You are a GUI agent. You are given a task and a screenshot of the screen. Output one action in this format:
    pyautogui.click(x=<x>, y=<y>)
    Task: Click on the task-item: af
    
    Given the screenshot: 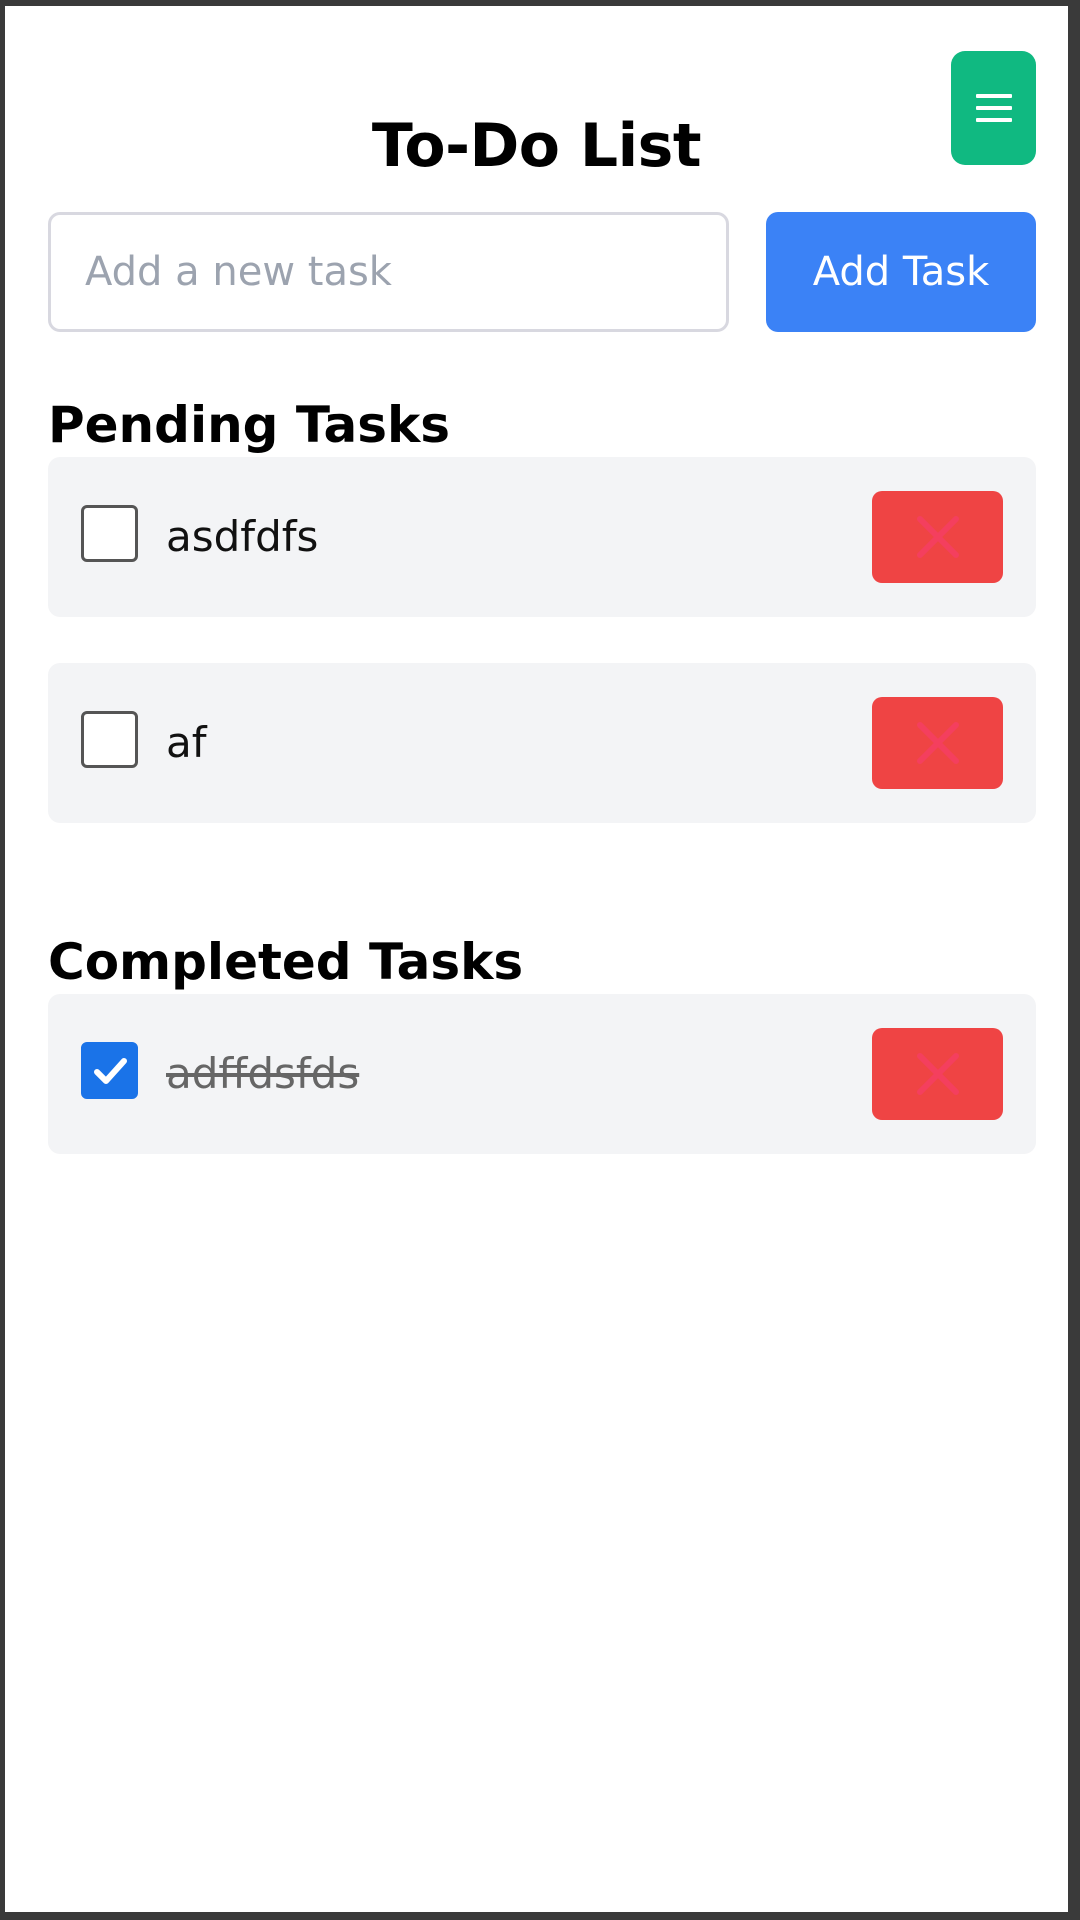 What is the action you would take?
    pyautogui.click(x=542, y=743)
    